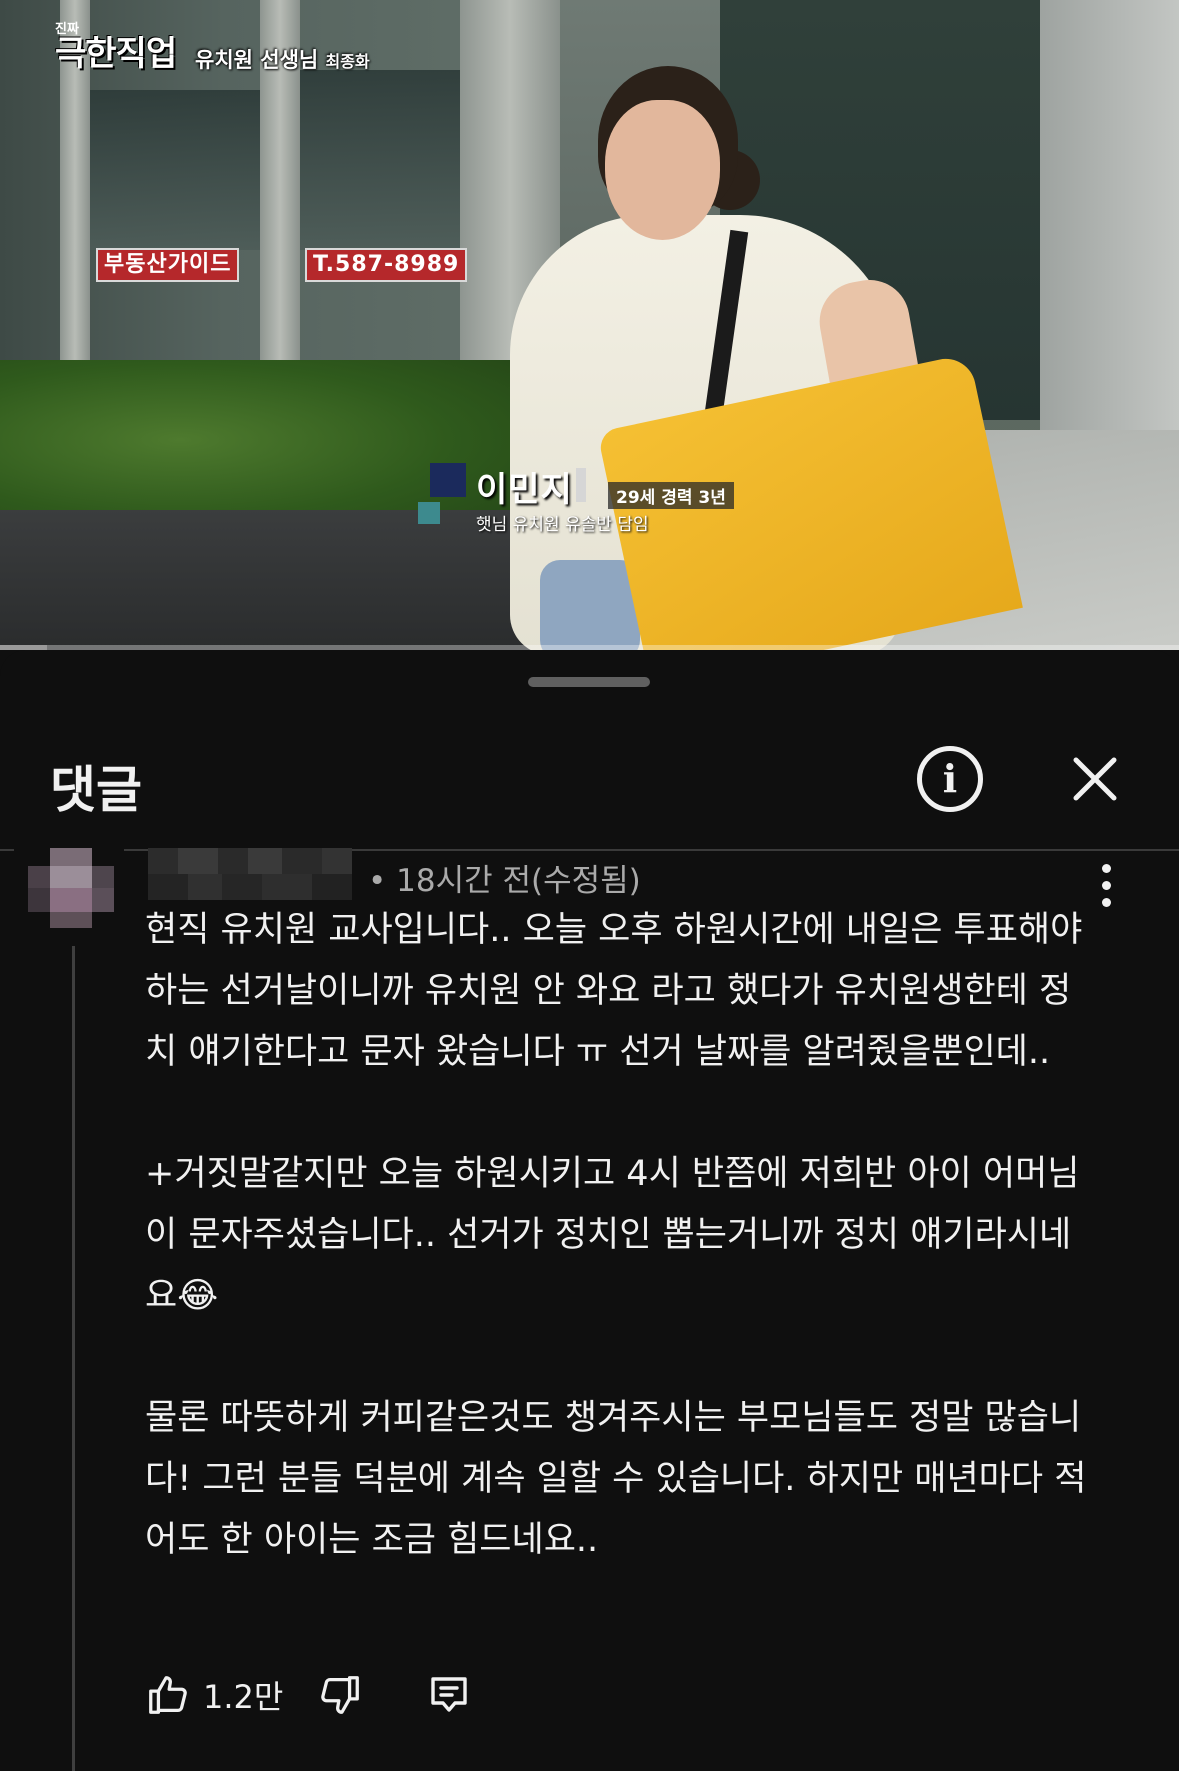  Describe the element at coordinates (524, 490) in the screenshot. I see `caption-name: 이민지` at that location.